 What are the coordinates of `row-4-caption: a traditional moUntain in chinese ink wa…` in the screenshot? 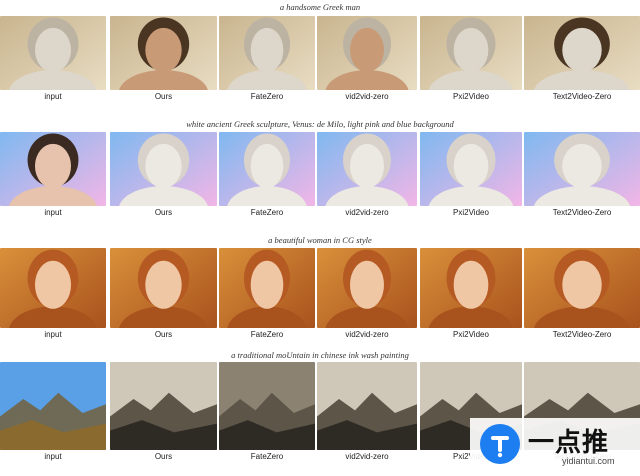 It's located at (320, 355).